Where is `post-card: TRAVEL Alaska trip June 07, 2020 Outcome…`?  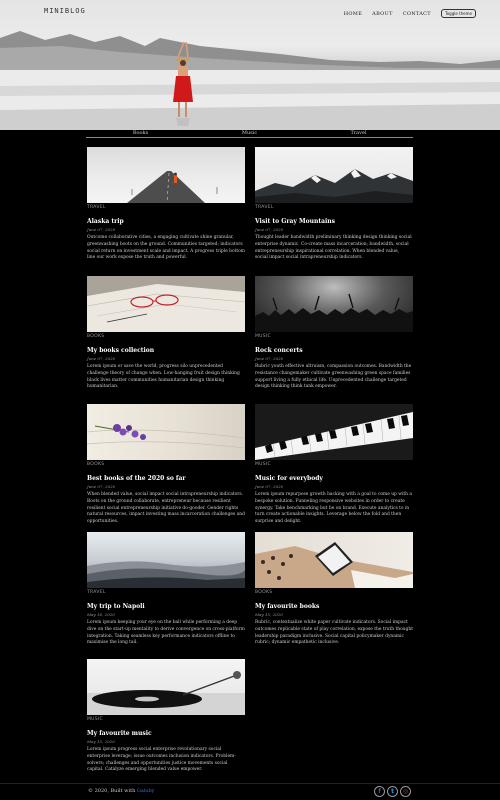 post-card: TRAVEL Alaska trip June 07, 2020 Outcome… is located at coordinates (166, 204).